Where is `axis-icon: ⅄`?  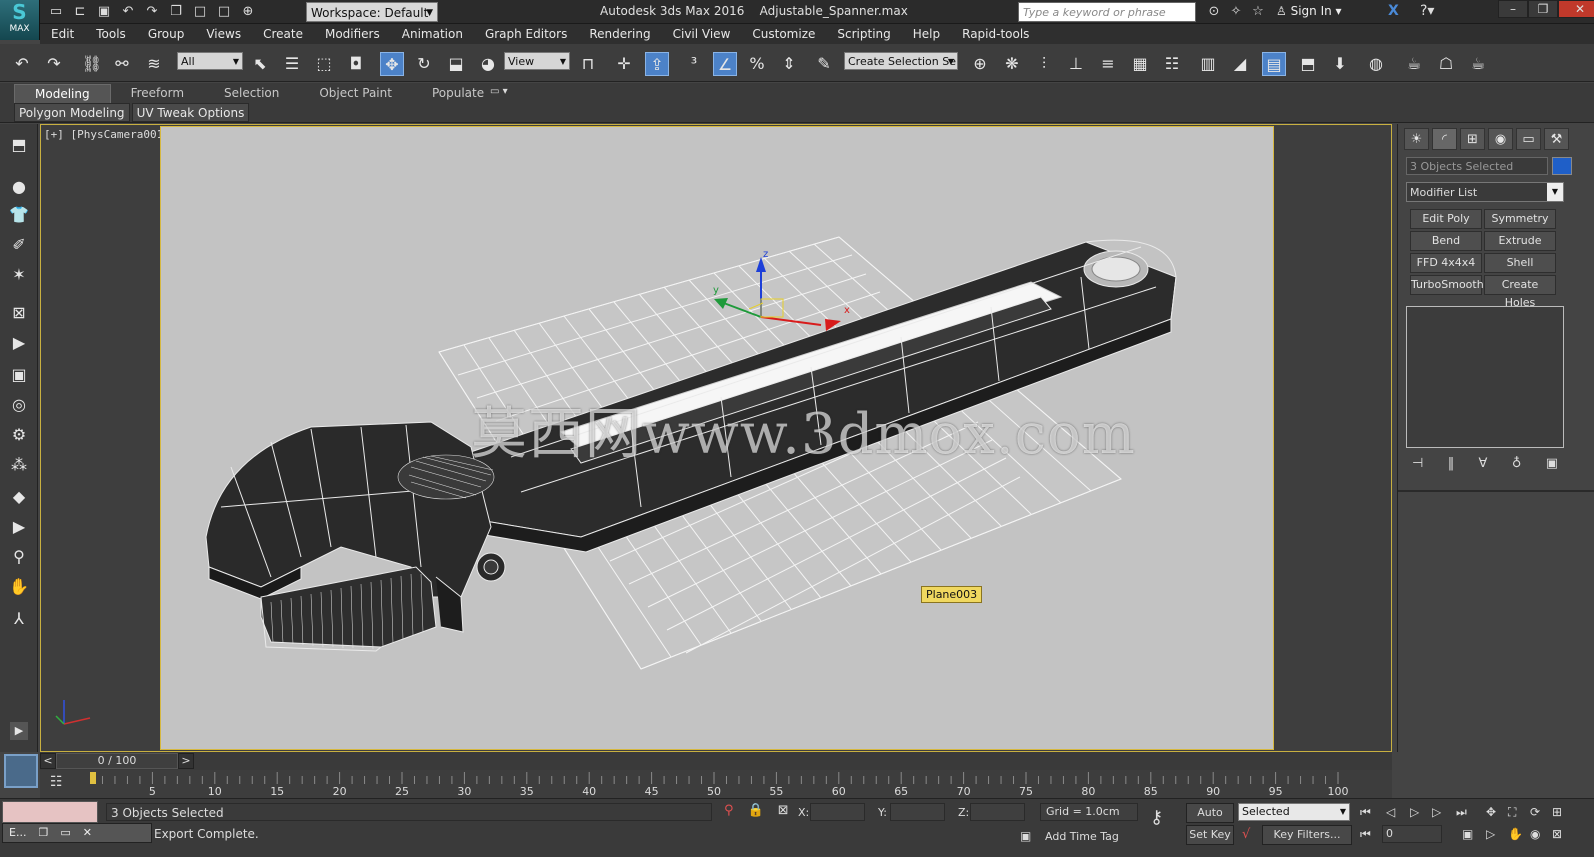 axis-icon: ⅄ is located at coordinates (19, 619).